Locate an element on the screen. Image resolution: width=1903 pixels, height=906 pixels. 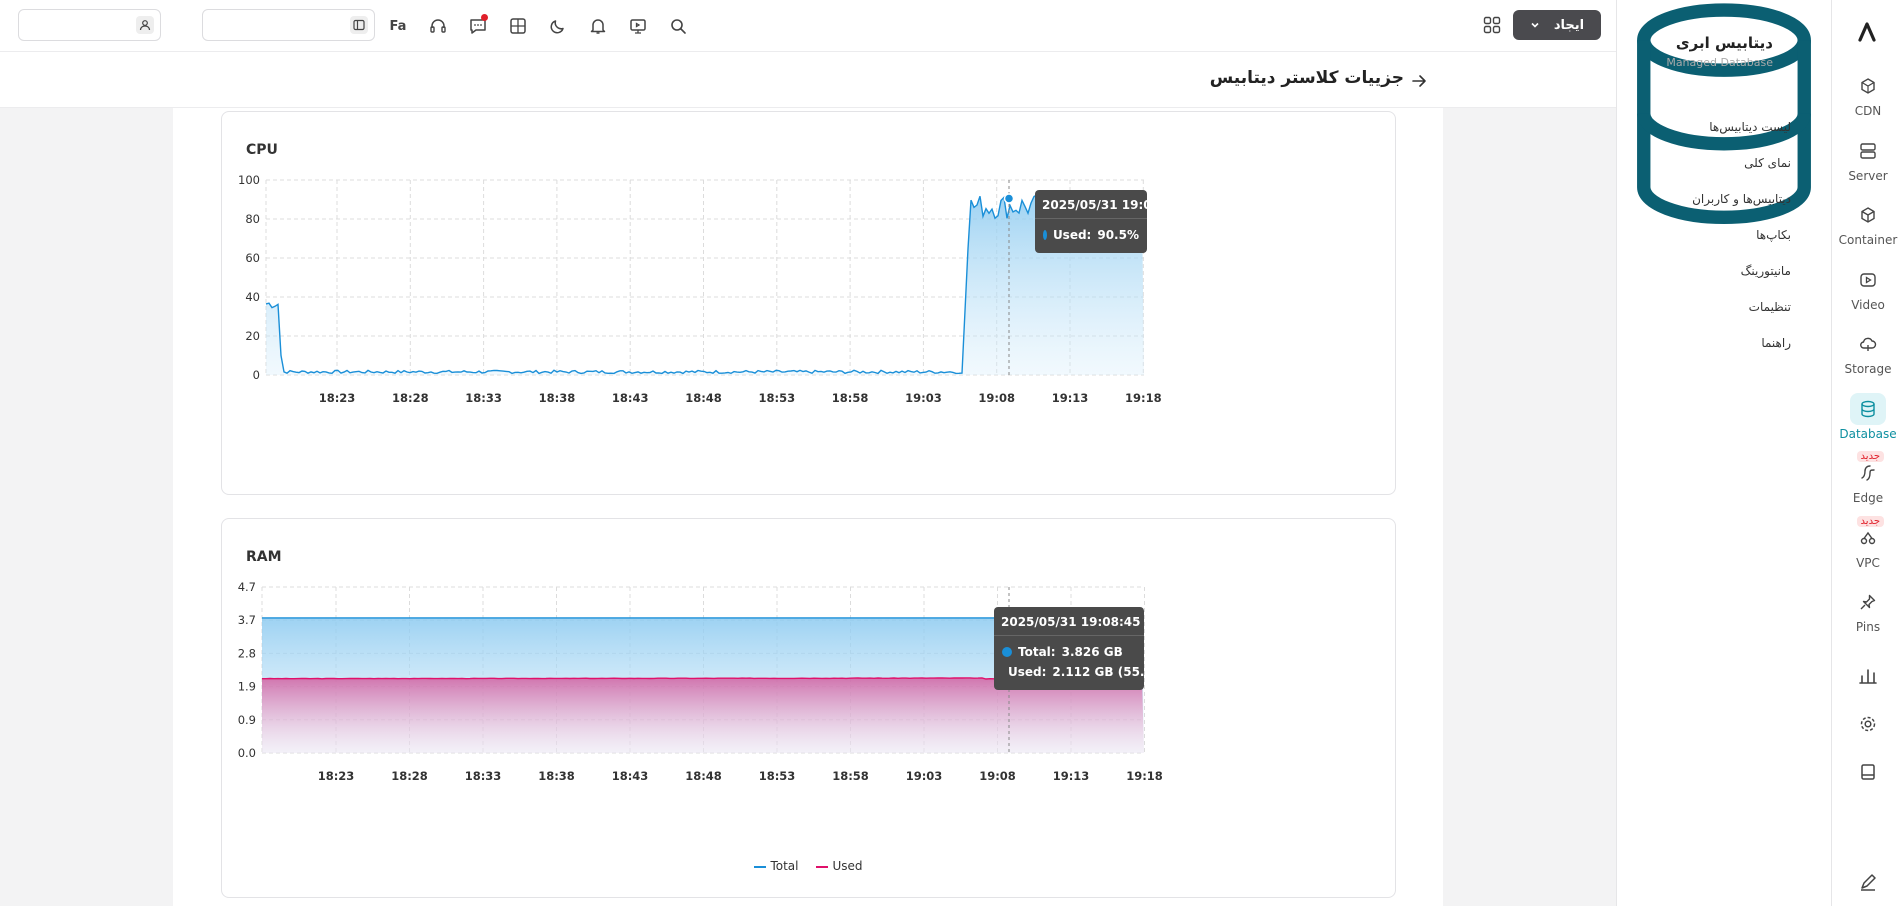
sidebar-item: نمای کلی is located at coordinates (1741, 174).